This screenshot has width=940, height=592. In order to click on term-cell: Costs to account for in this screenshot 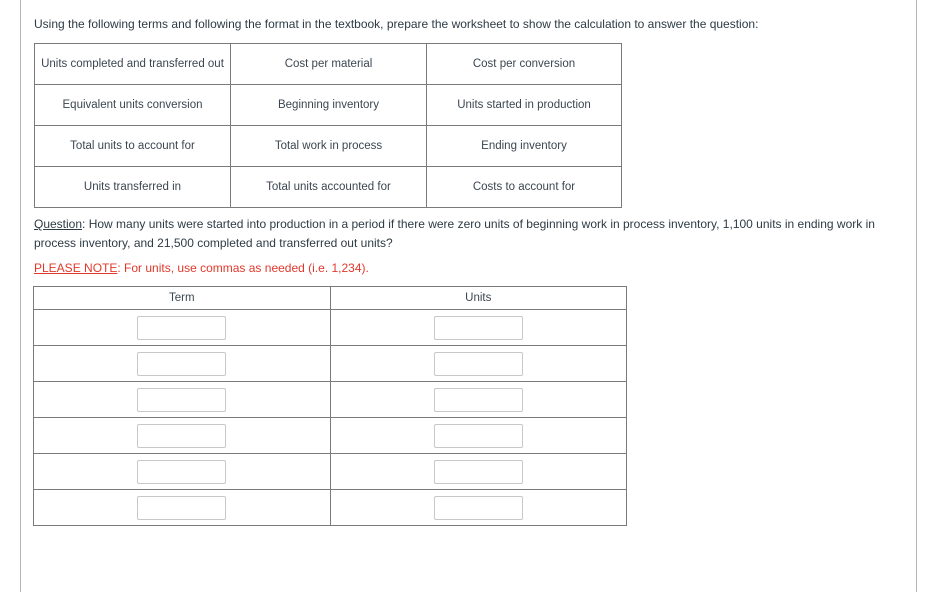, I will do `click(524, 187)`.